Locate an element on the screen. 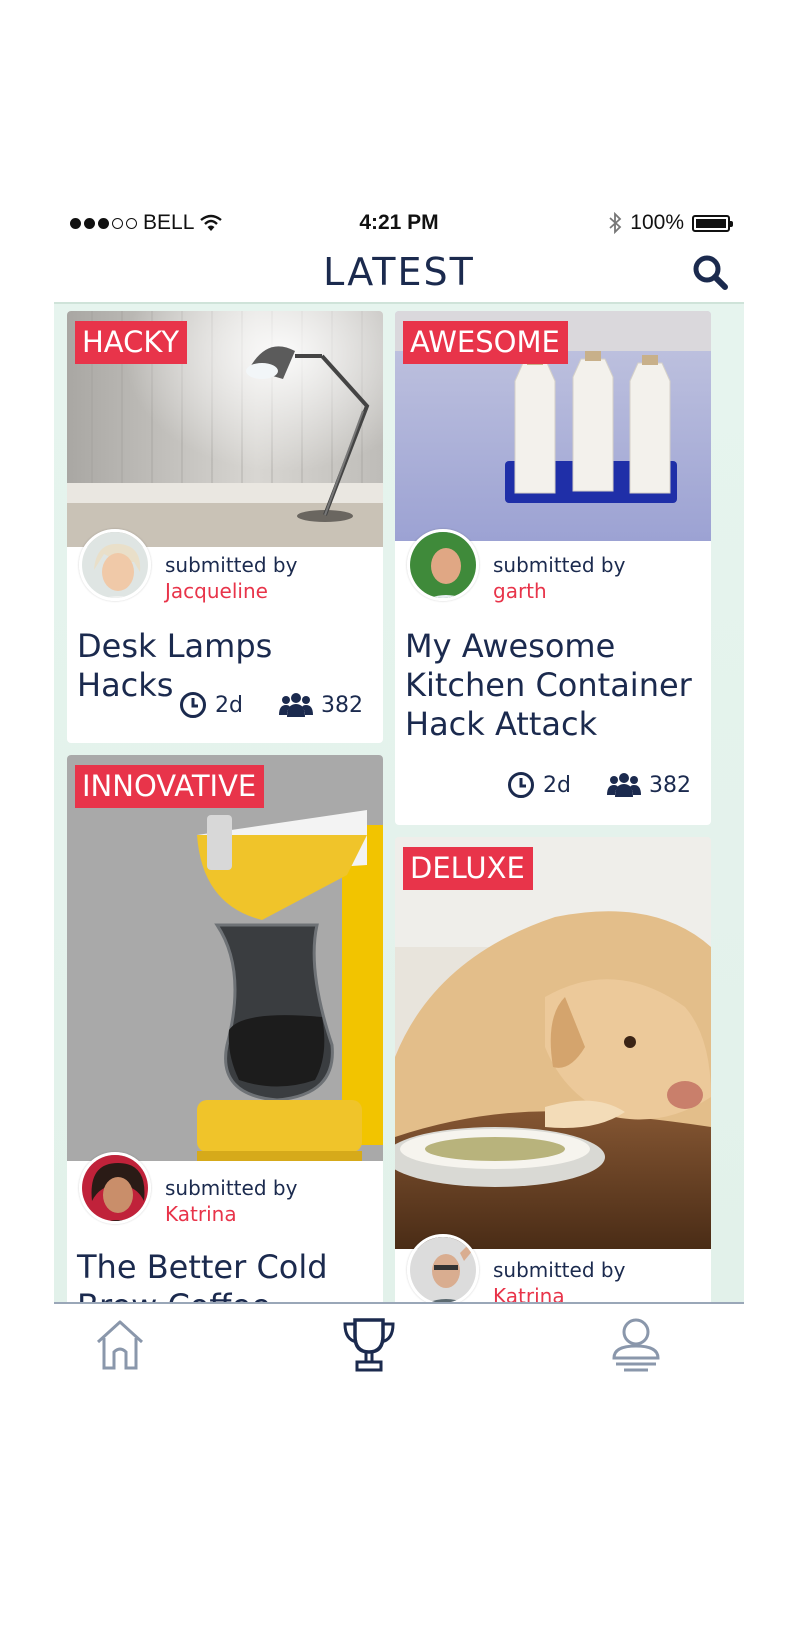 The height and width of the screenshot is (1625, 800). nav-bar: LATEST is located at coordinates (399, 274).